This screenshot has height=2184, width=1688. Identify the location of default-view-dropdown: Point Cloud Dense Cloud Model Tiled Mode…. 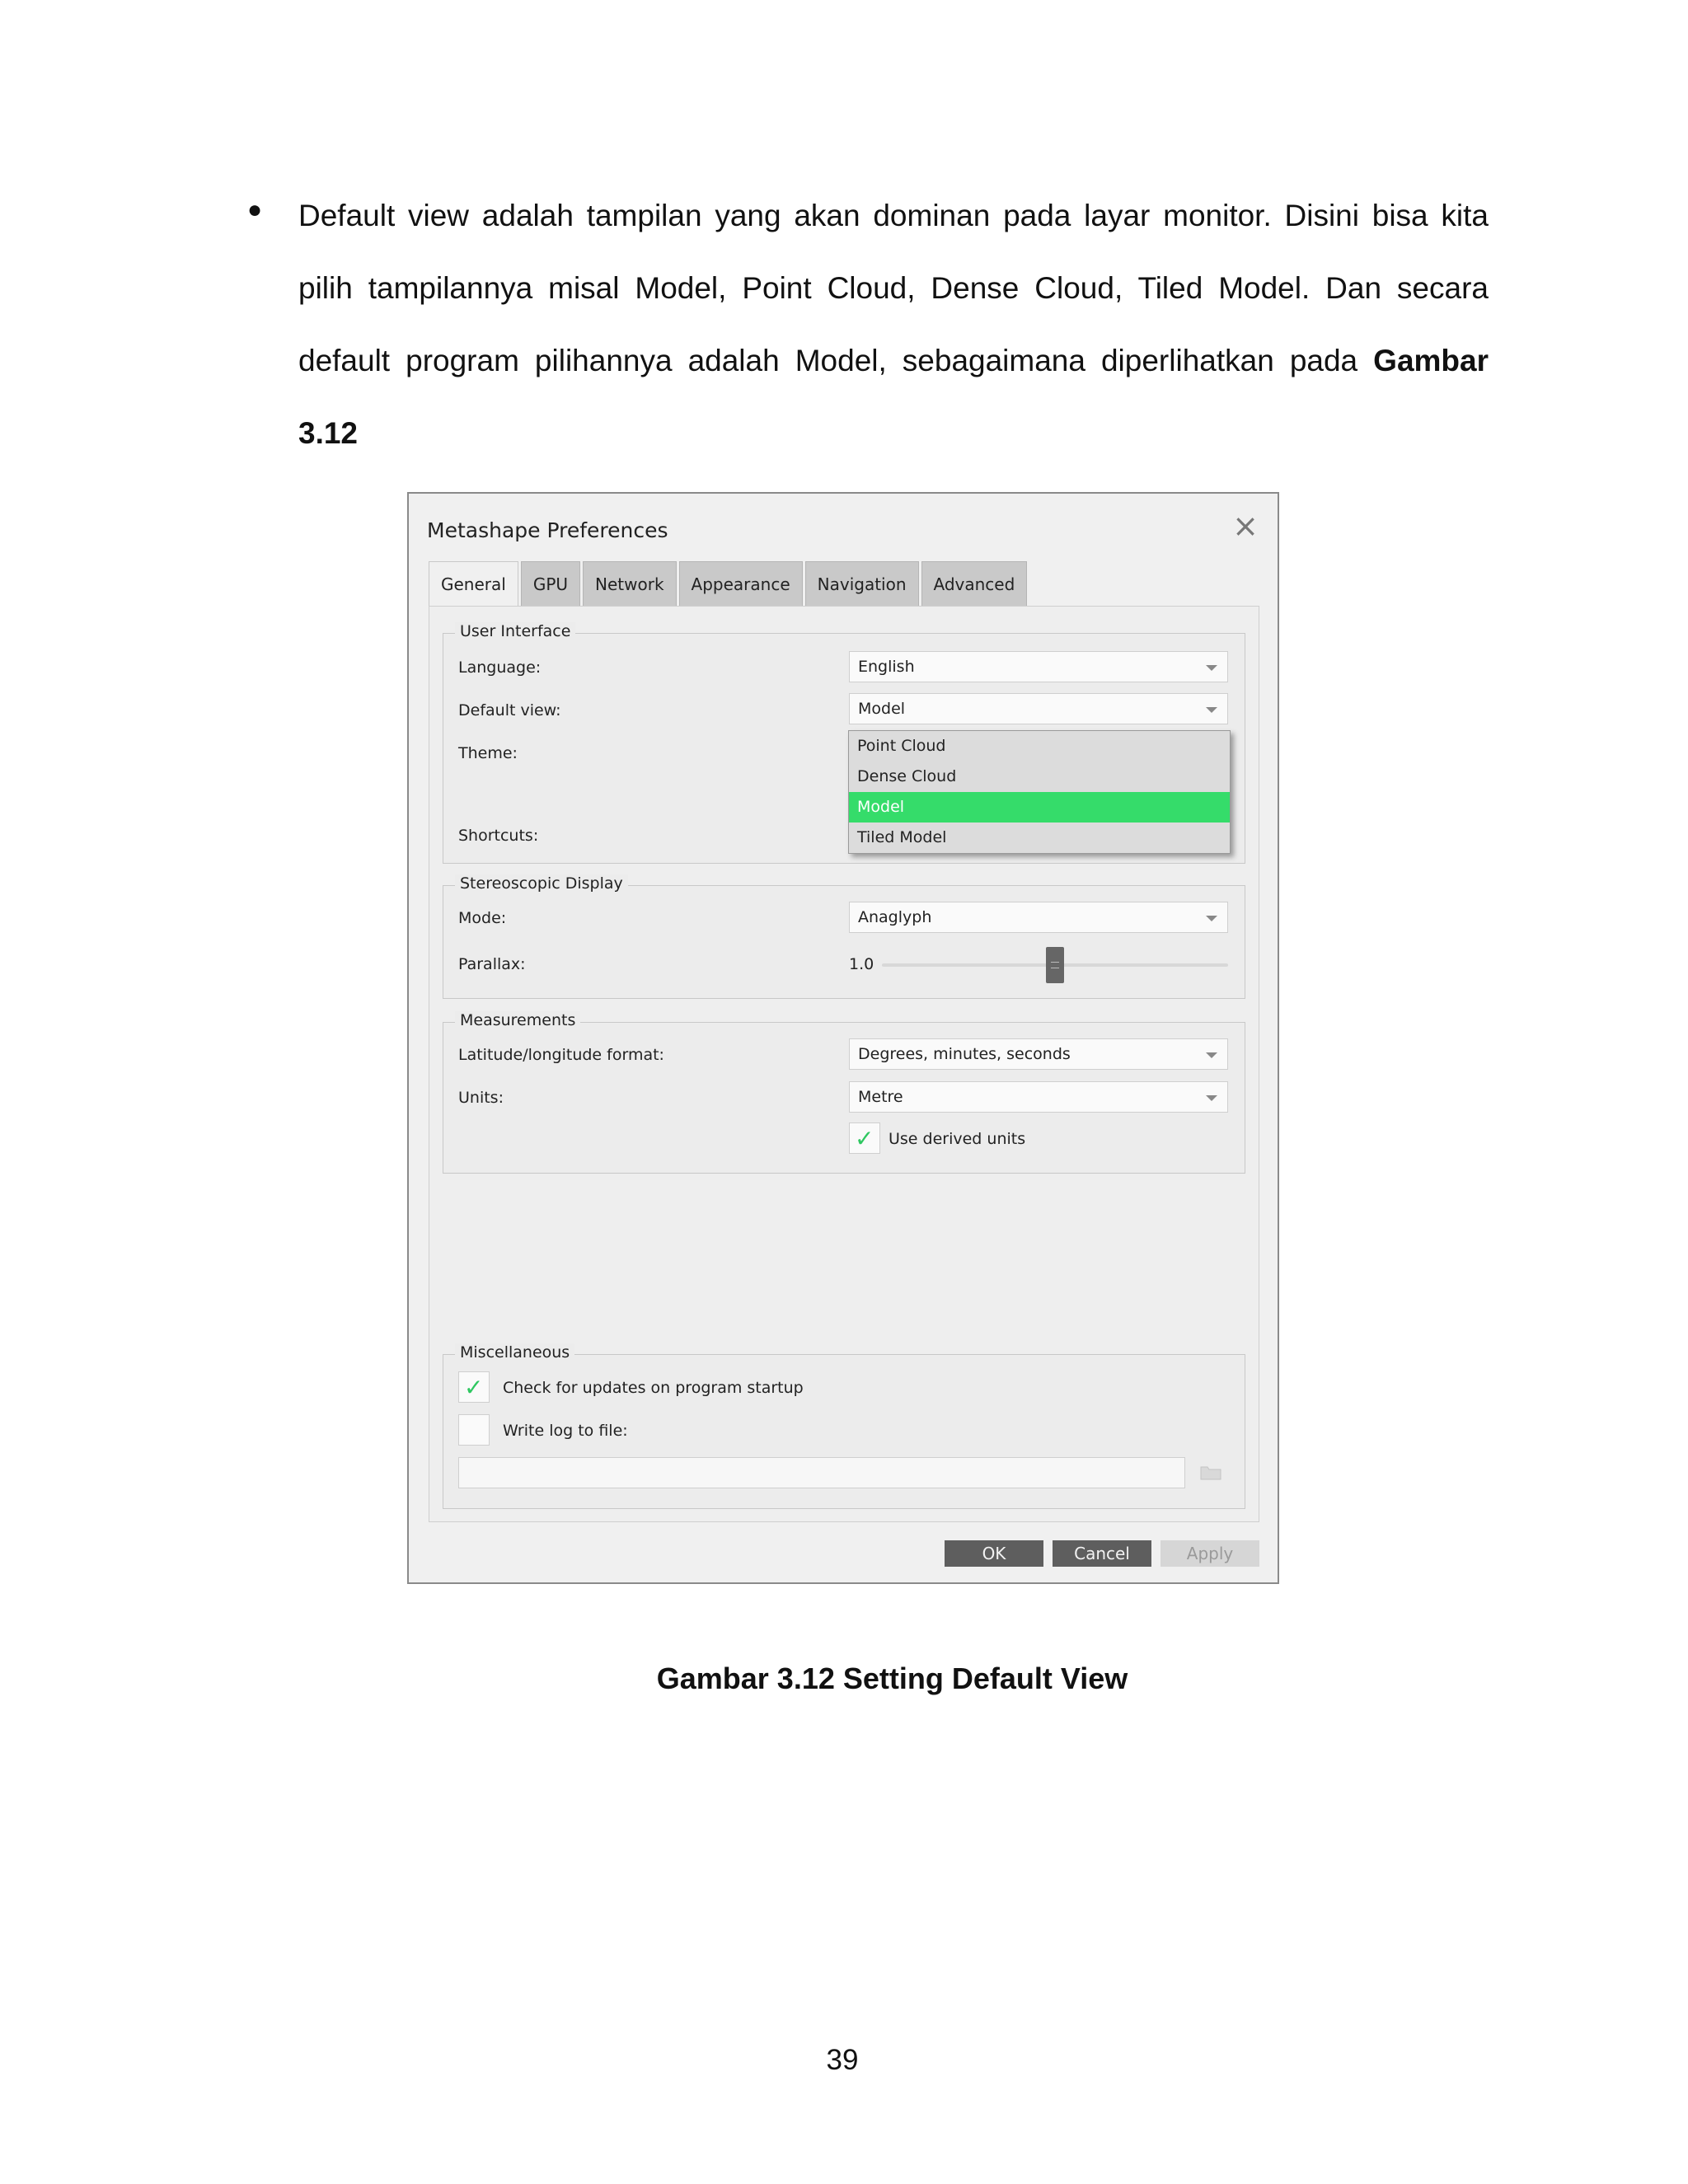
(1039, 792).